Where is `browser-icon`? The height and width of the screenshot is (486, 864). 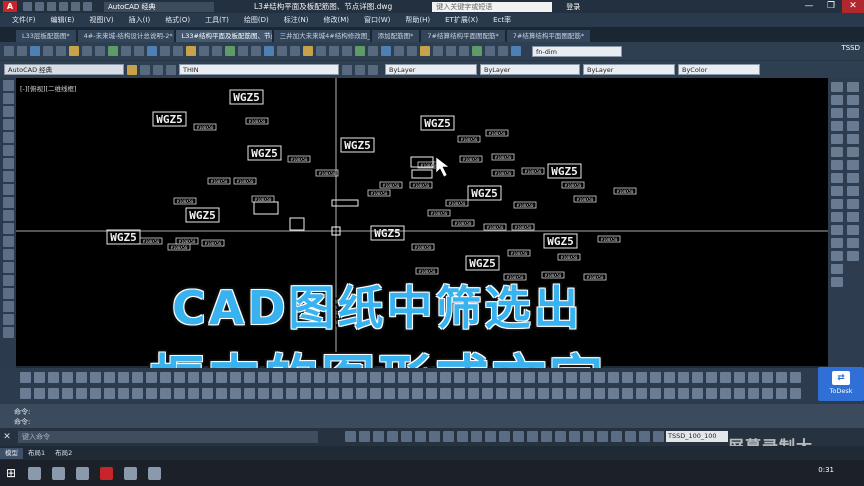
browser-icon is located at coordinates (82, 473).